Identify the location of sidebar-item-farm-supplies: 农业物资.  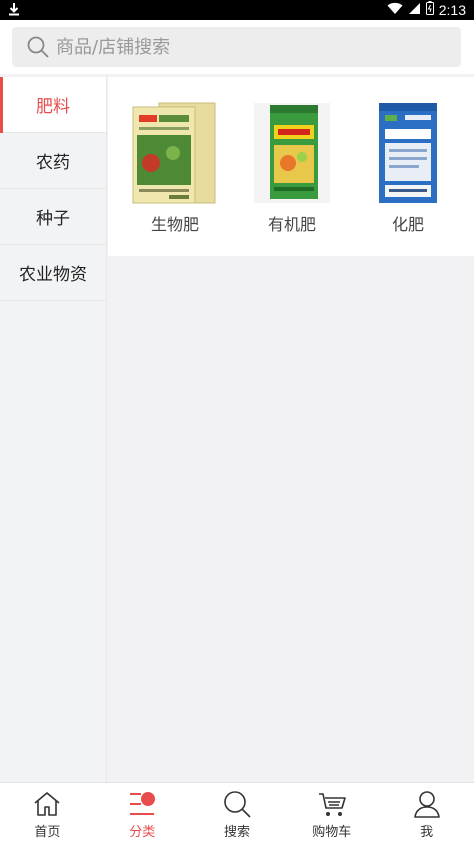
(53, 273).